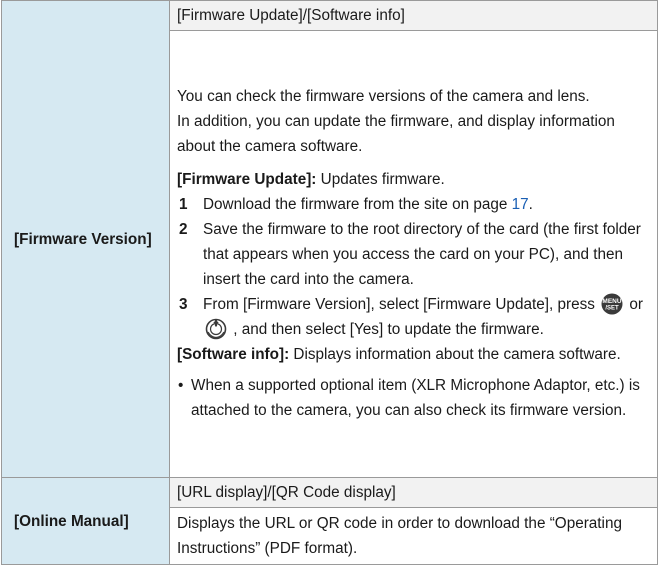 This screenshot has height=565, width=659. What do you see at coordinates (183, 229) in the screenshot?
I see `step-number: 2` at bounding box center [183, 229].